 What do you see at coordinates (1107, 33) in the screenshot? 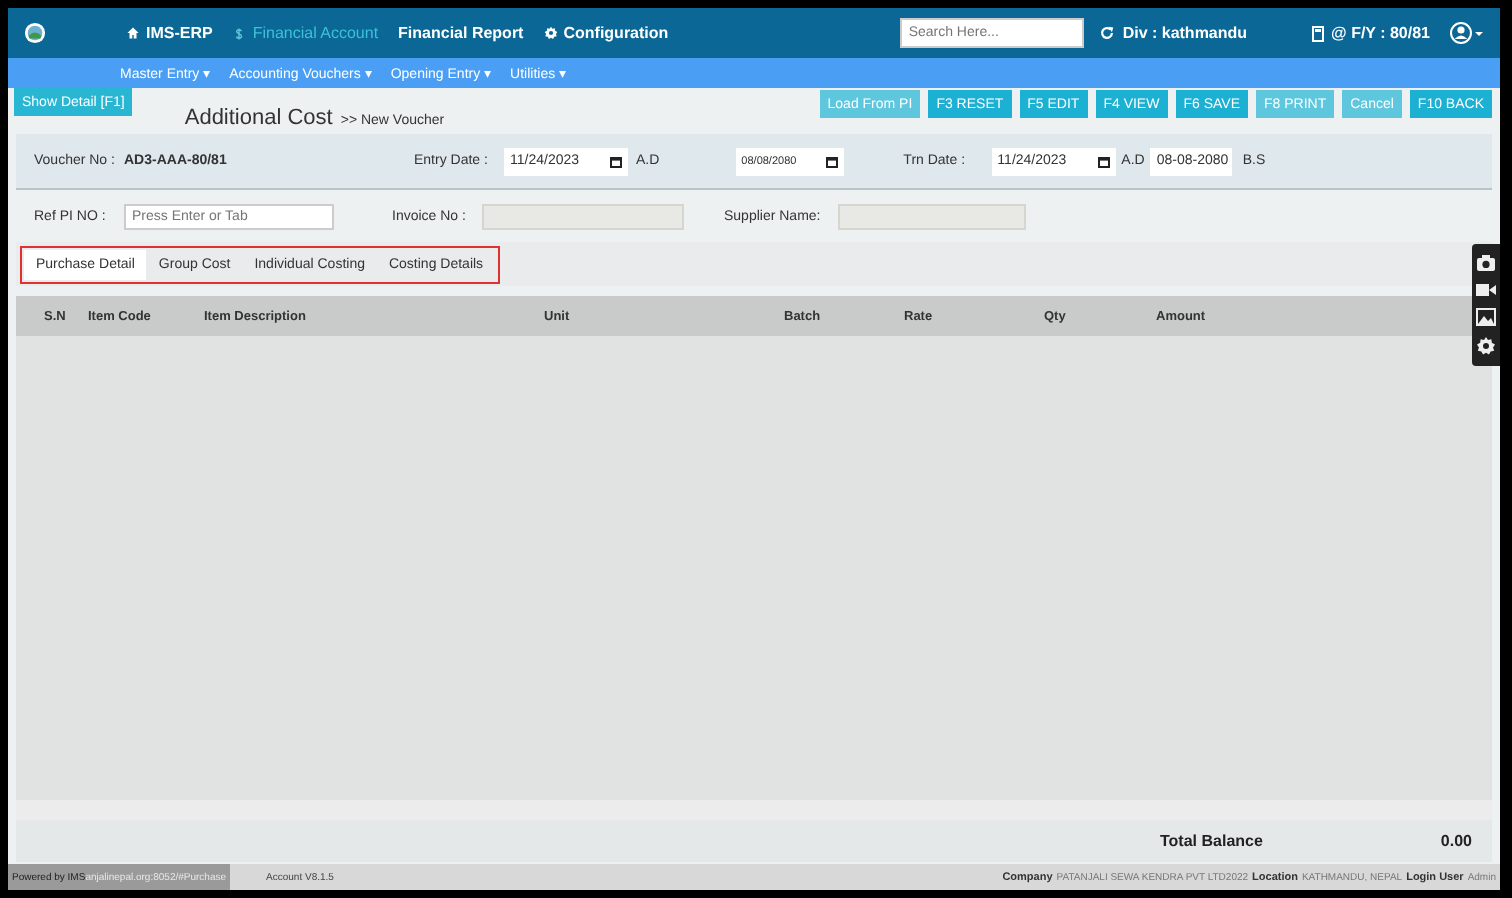
I see `refresh-icon` at bounding box center [1107, 33].